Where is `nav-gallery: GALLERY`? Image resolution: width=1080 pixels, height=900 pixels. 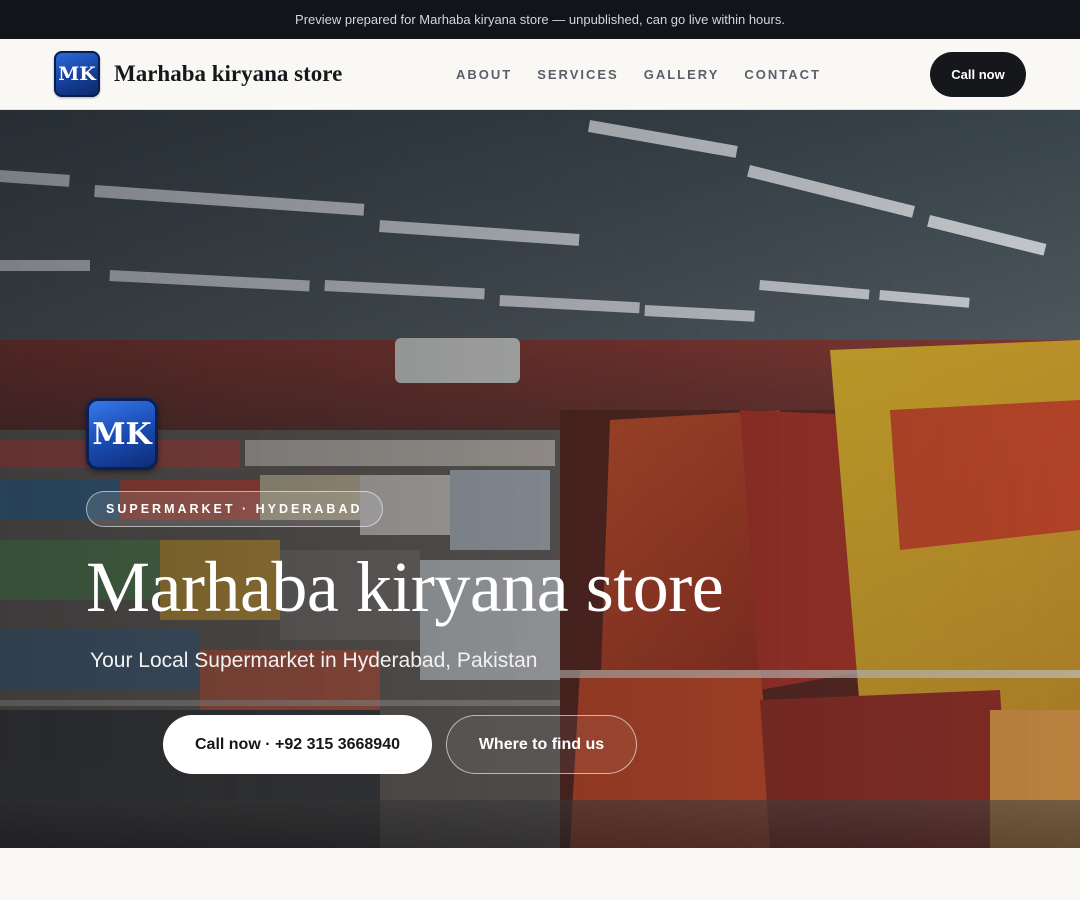
nav-gallery: GALLERY is located at coordinates (682, 74).